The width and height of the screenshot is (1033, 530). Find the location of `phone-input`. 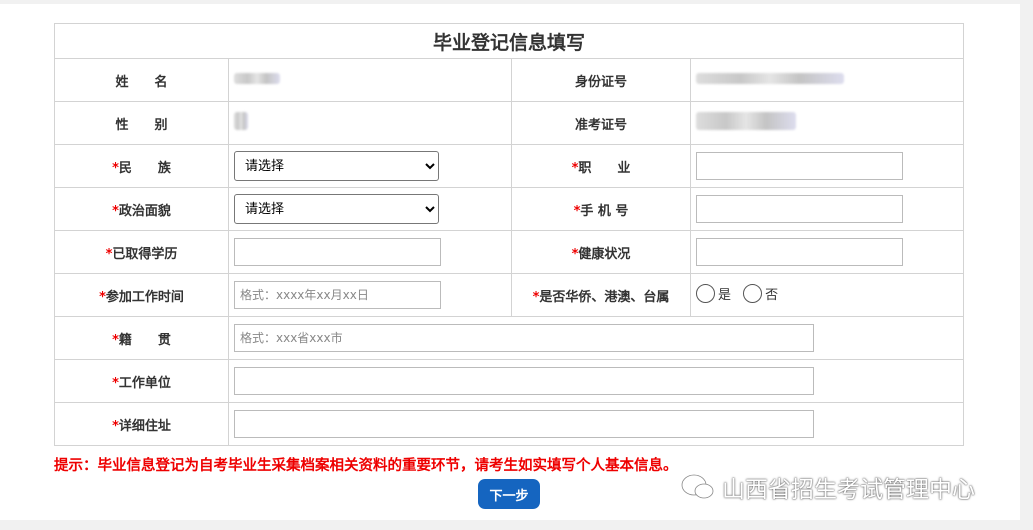

phone-input is located at coordinates (799, 209).